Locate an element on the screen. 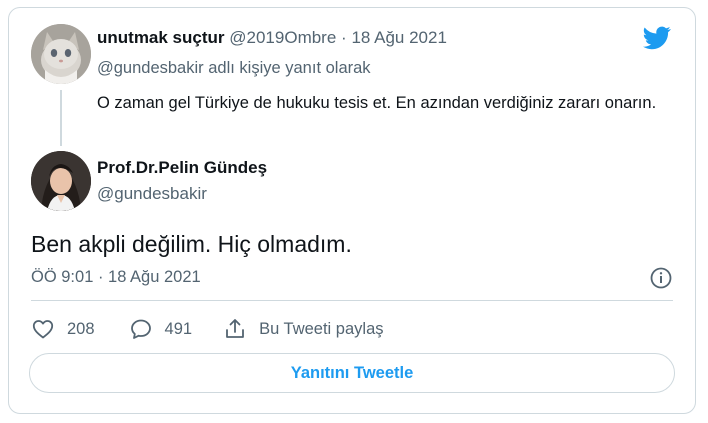 Image resolution: width=708 pixels, height=423 pixels. reply-header: unutmak suçtur @2019Ombre · 18 Ağu 2021 is located at coordinates (272, 38).